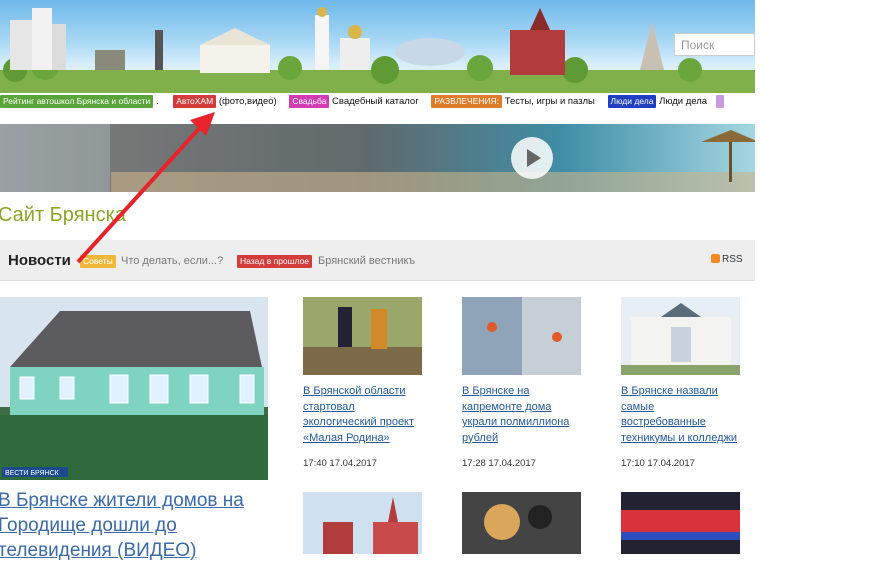  Describe the element at coordinates (63, 215) in the screenshot. I see `site-title: Сайт Брянска` at that location.